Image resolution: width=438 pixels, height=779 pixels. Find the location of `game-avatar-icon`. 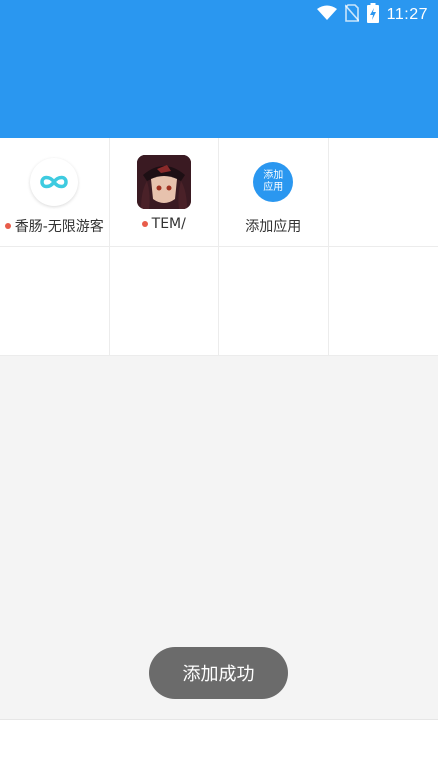

game-avatar-icon is located at coordinates (164, 182).